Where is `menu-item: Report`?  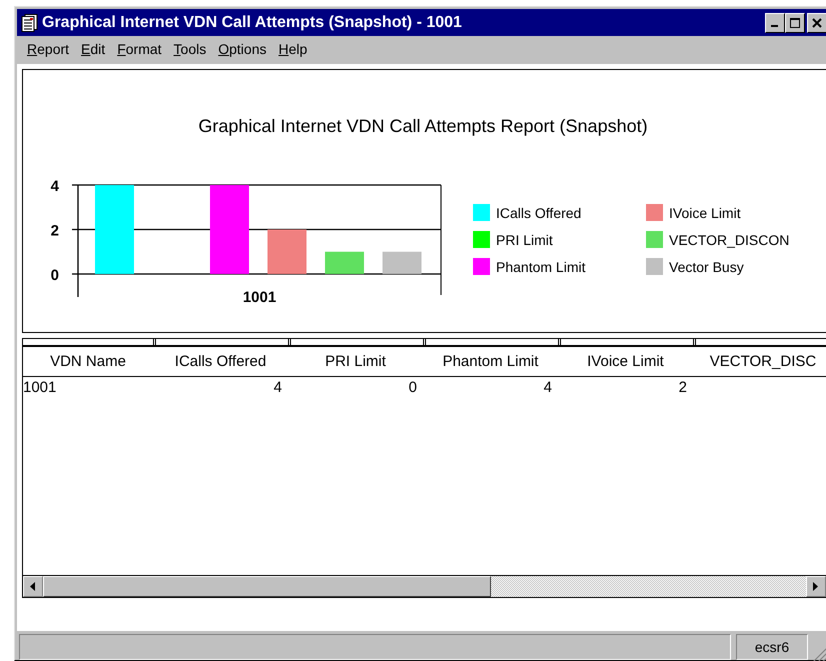 menu-item: Report is located at coordinates (48, 49).